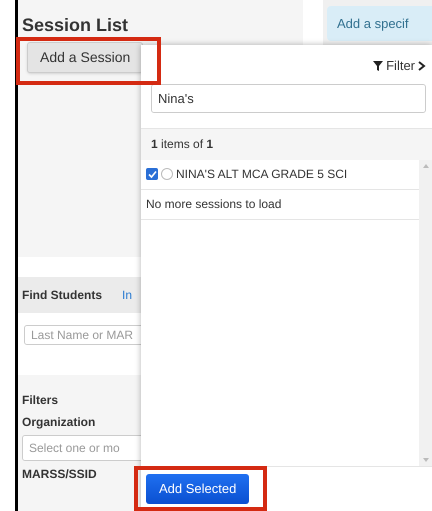  I want to click on item-count: 1 items of 1, so click(182, 144).